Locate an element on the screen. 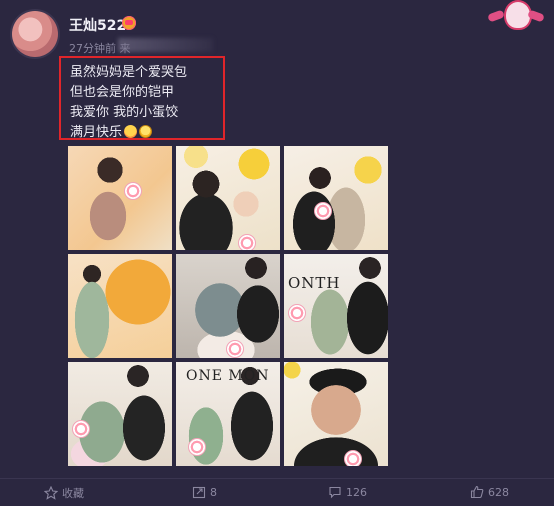 The height and width of the screenshot is (506, 554). thumbs-up-icon is located at coordinates (477, 492).